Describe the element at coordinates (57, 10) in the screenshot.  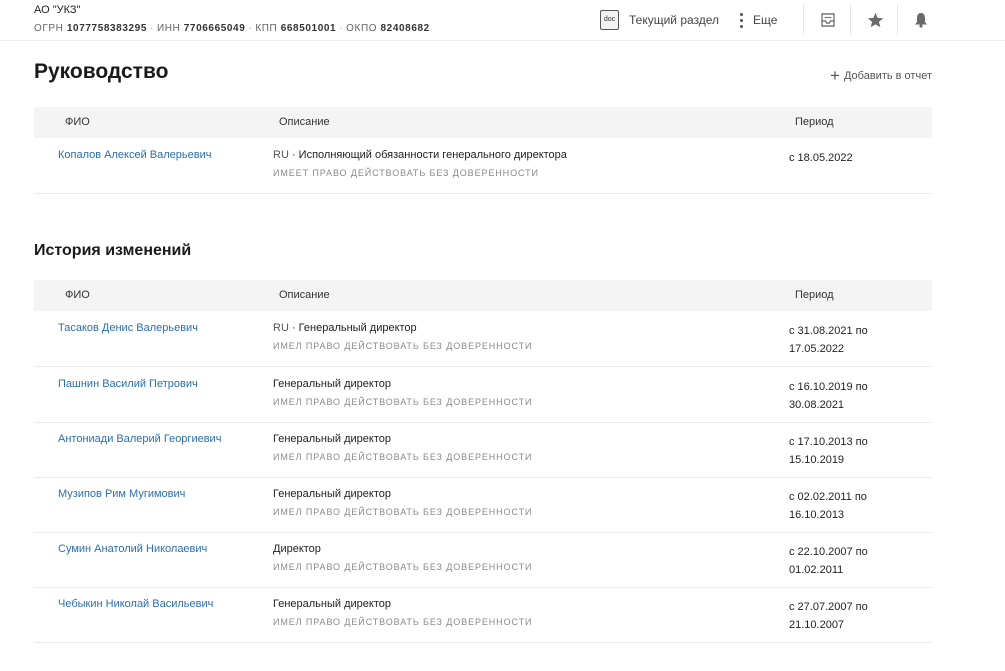
I see `company-name: АО "УКЗ"` at that location.